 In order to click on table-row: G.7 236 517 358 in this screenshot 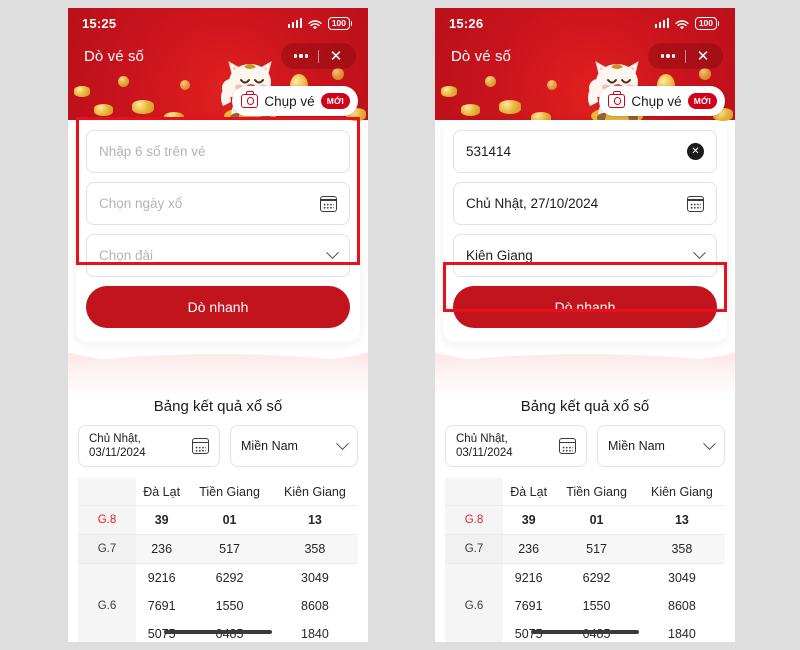, I will do `click(218, 549)`.